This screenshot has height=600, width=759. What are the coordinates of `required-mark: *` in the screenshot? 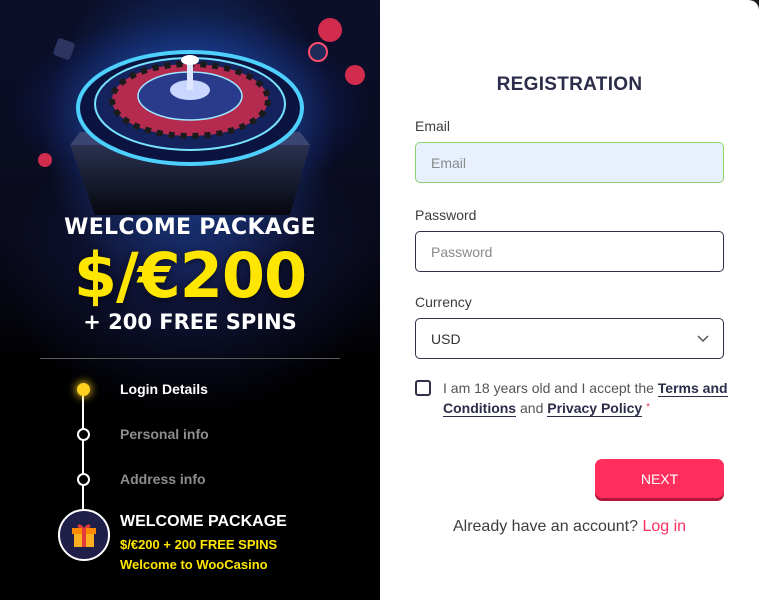 It's located at (648, 407).